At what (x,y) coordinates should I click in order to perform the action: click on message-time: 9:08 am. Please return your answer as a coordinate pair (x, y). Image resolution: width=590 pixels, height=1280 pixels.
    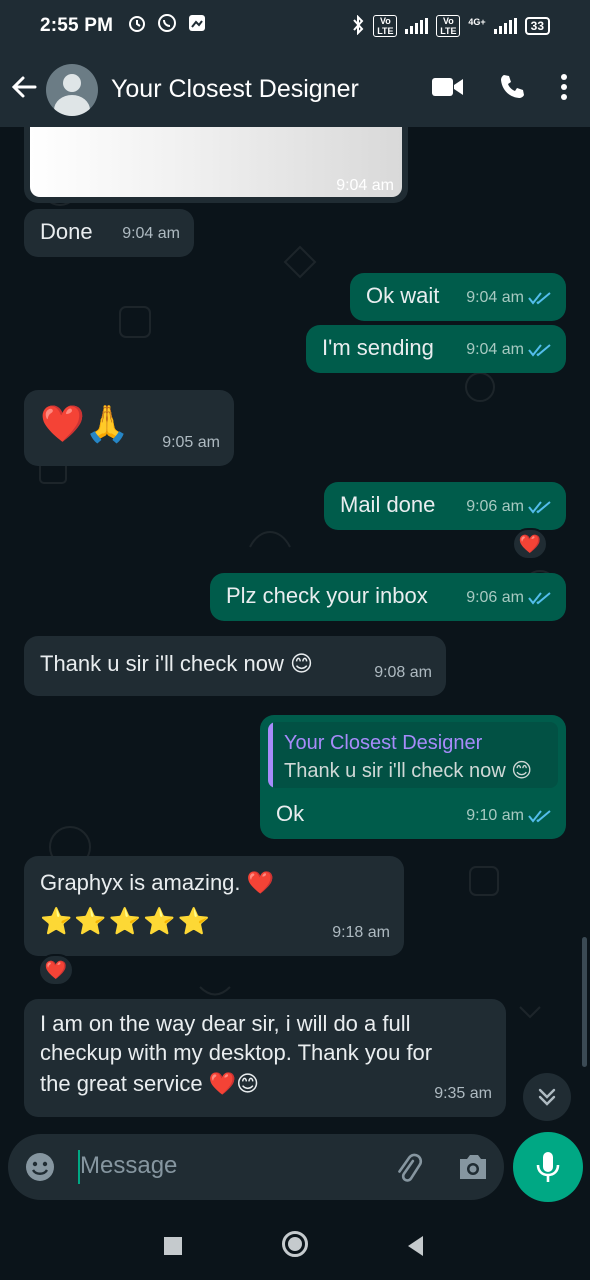
    Looking at the image, I should click on (403, 672).